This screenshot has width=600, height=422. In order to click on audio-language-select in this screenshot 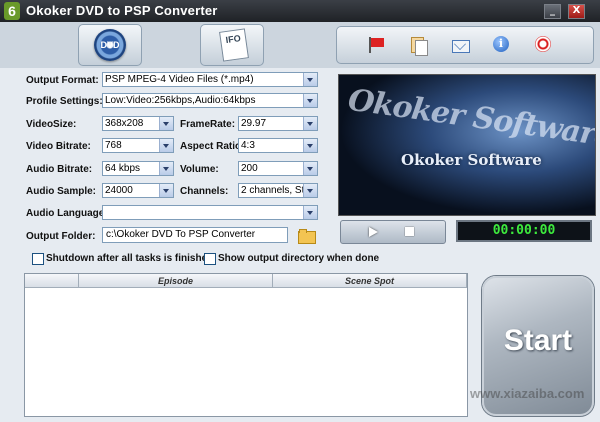, I will do `click(210, 212)`.